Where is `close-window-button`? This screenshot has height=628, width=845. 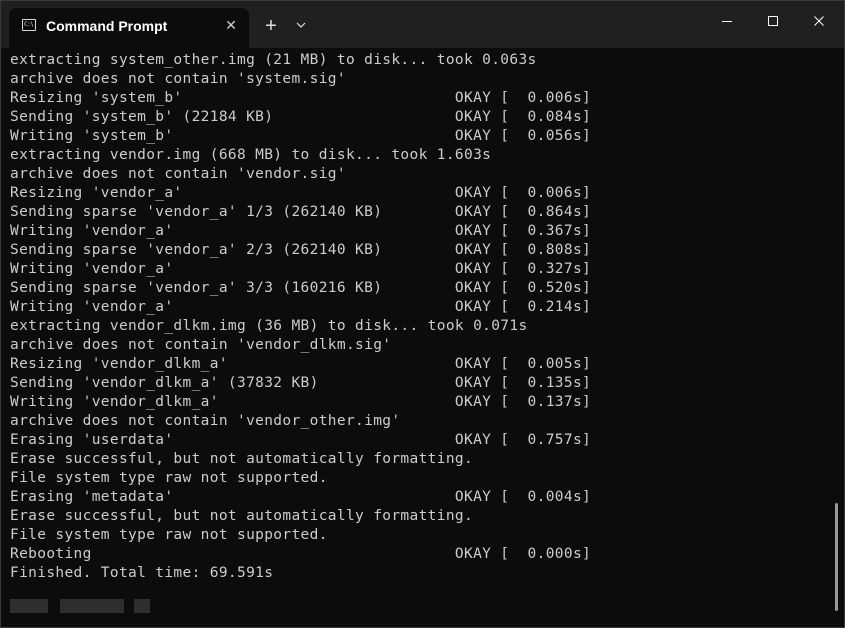 close-window-button is located at coordinates (819, 21).